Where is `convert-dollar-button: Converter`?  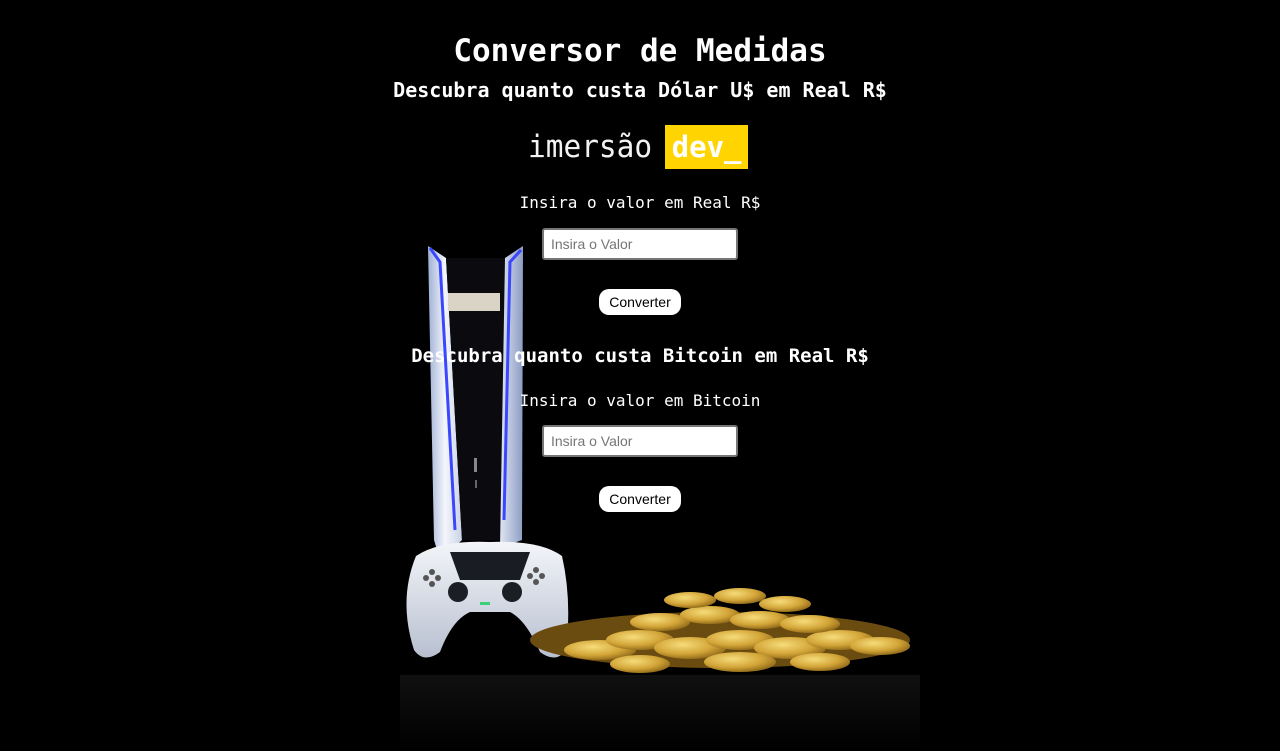 convert-dollar-button: Converter is located at coordinates (640, 302).